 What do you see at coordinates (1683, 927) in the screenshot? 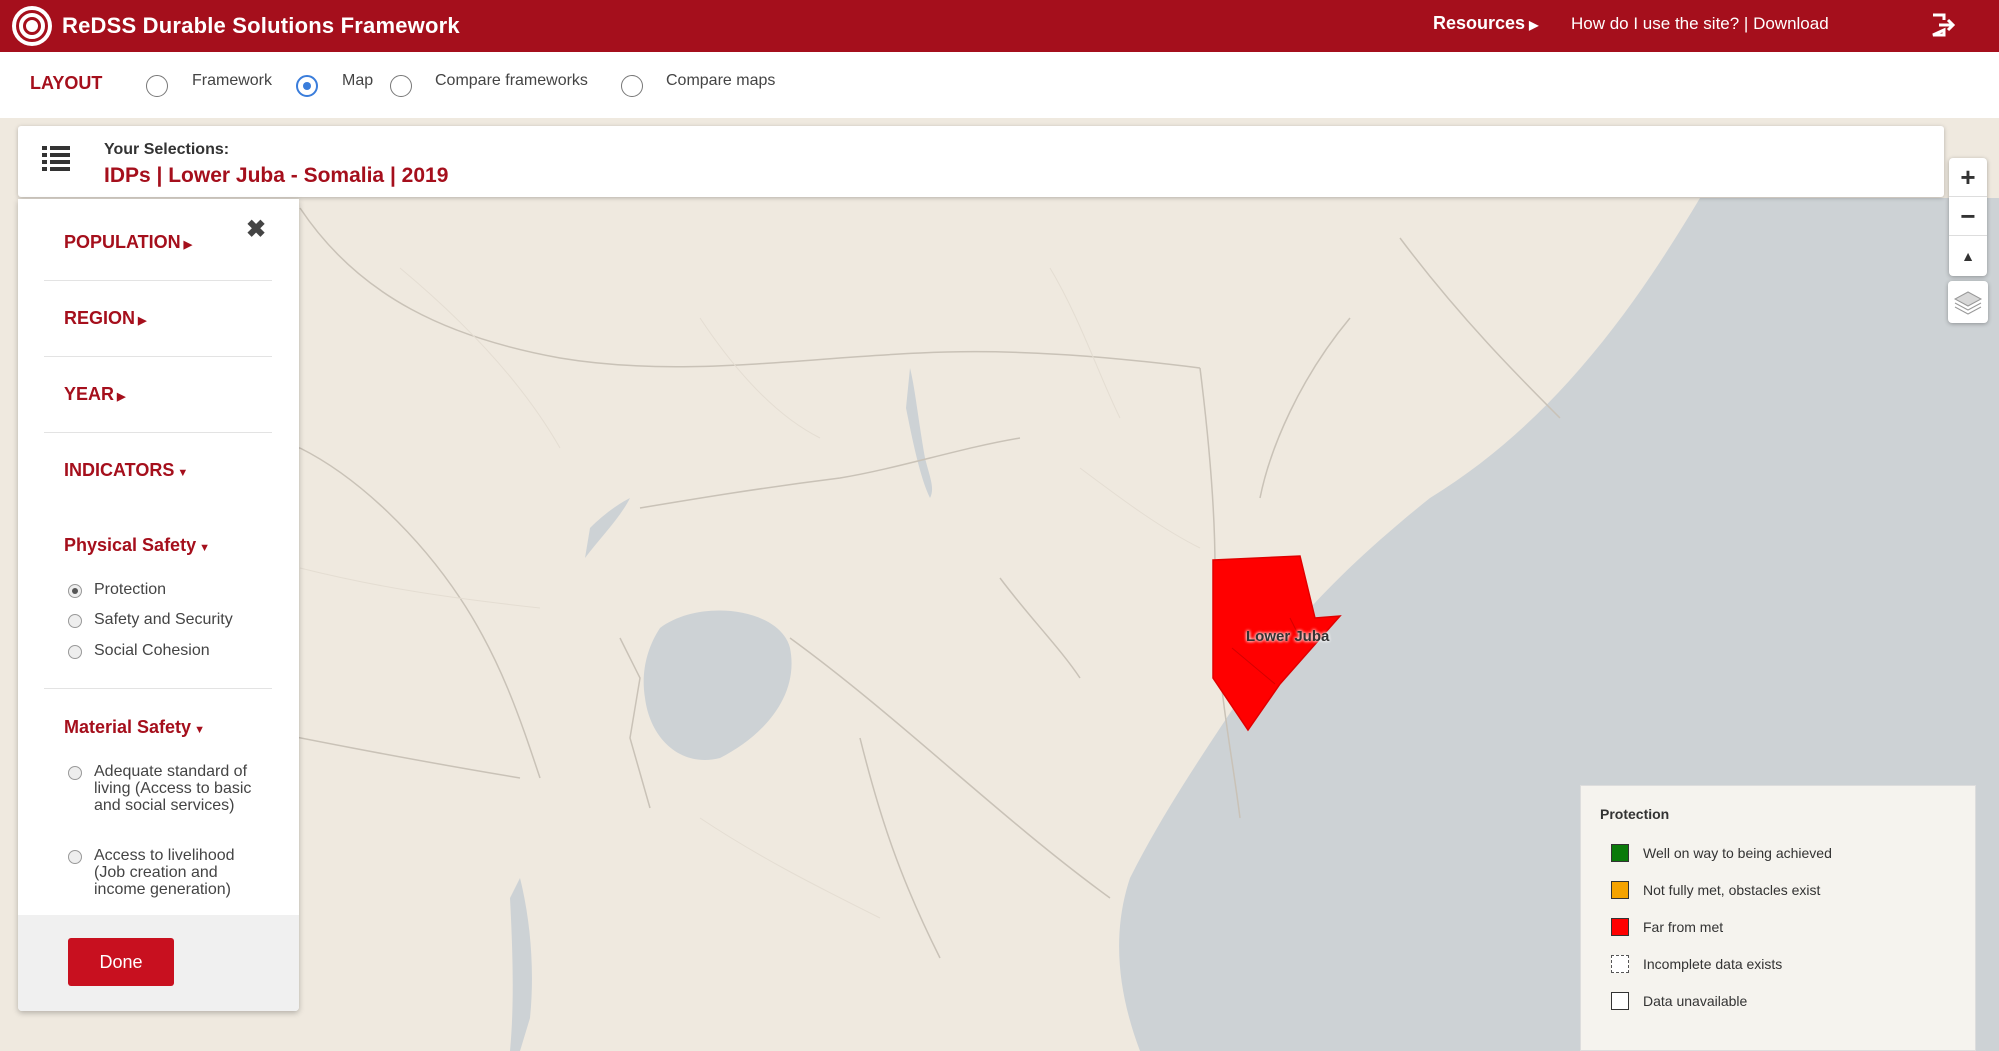
I see `legend-label: Far from met` at bounding box center [1683, 927].